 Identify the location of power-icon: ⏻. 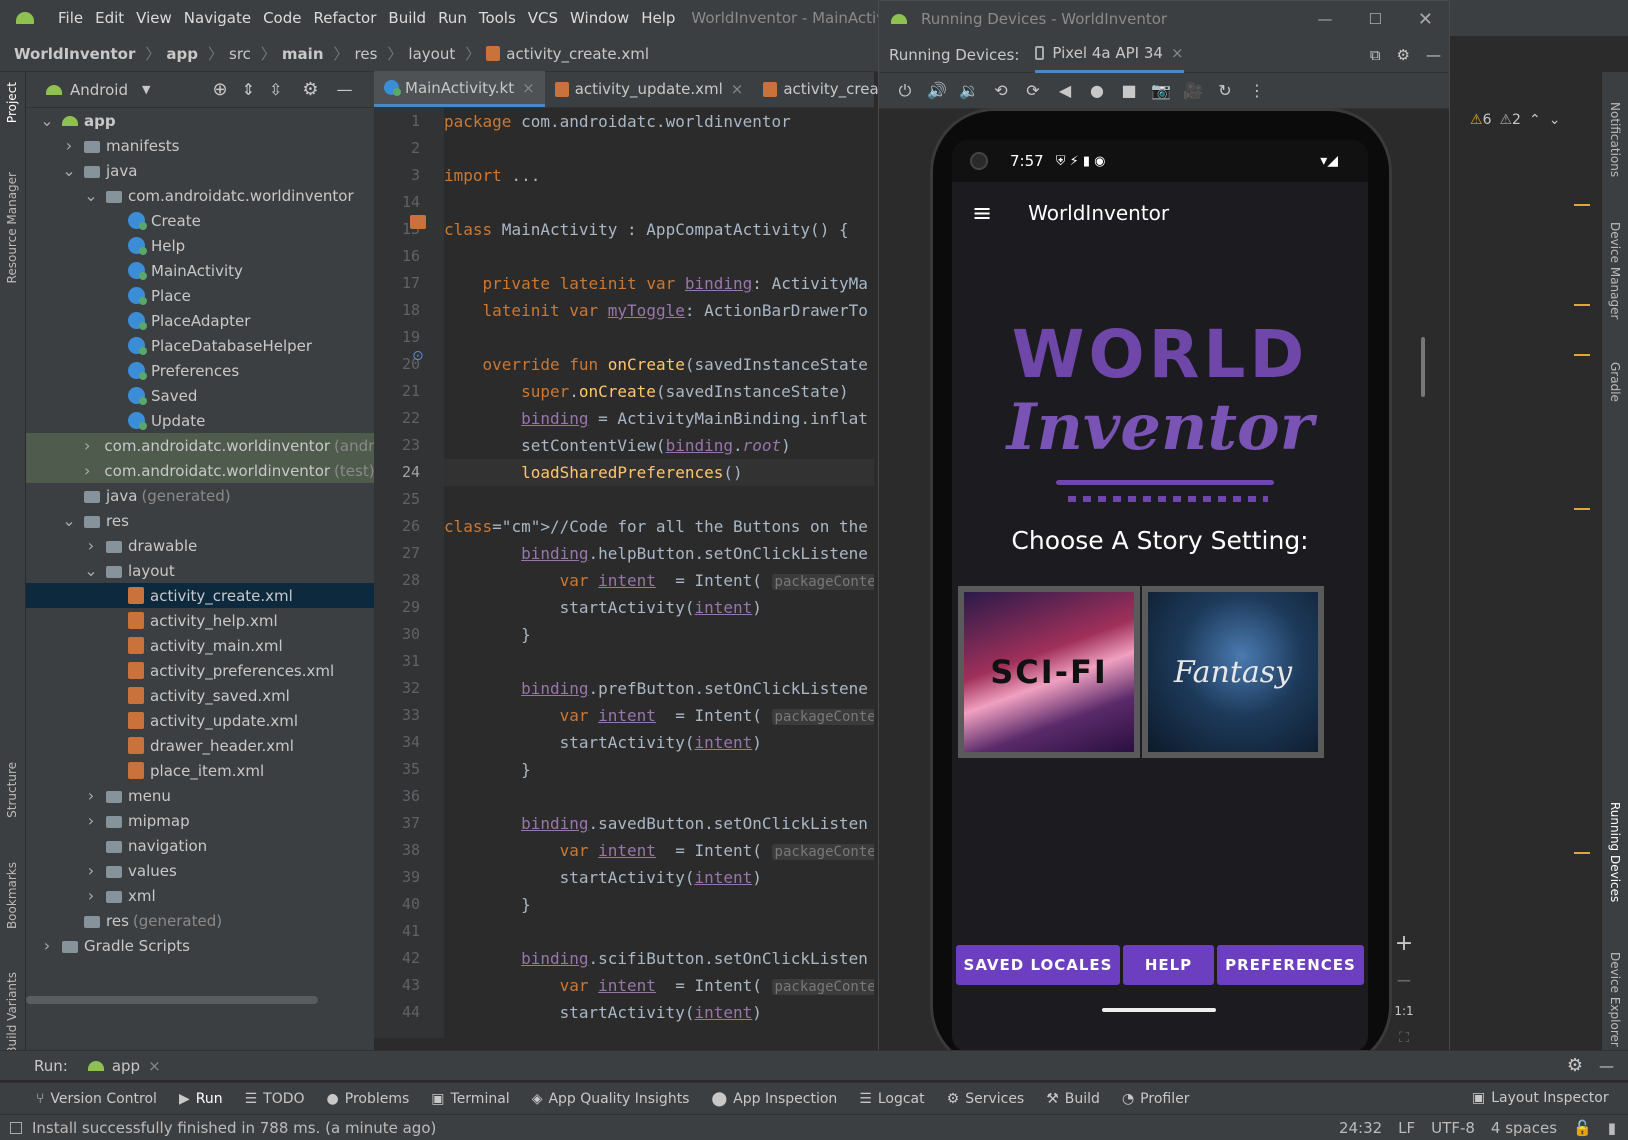
(905, 91).